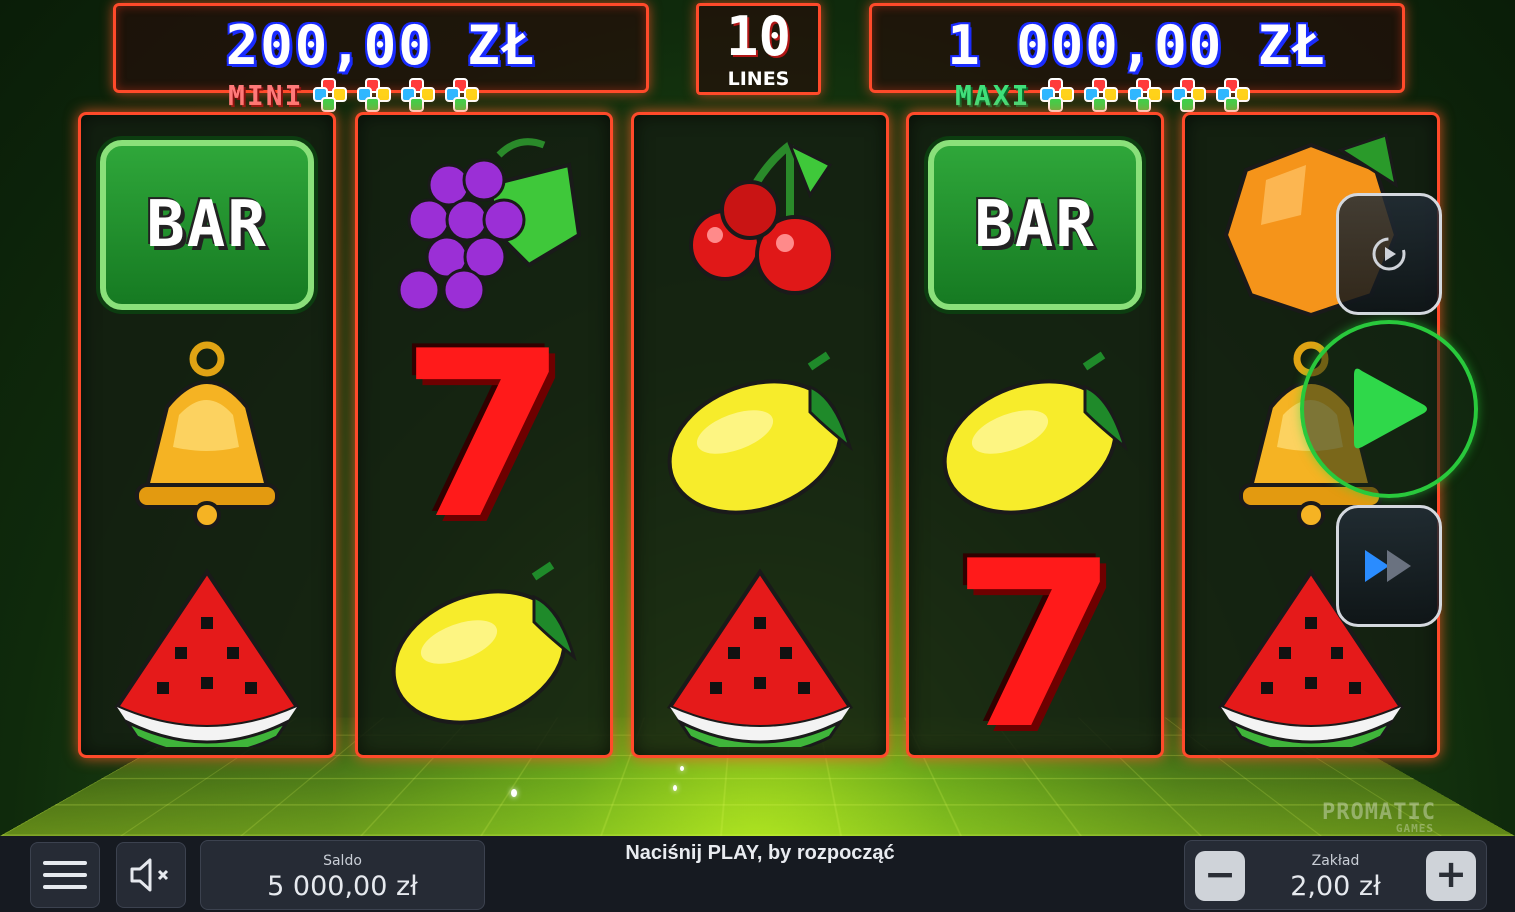 This screenshot has width=1515, height=912. Describe the element at coordinates (1137, 45) in the screenshot. I see `maxi-jackpot-amount: 1 000,00 ZŁ` at that location.